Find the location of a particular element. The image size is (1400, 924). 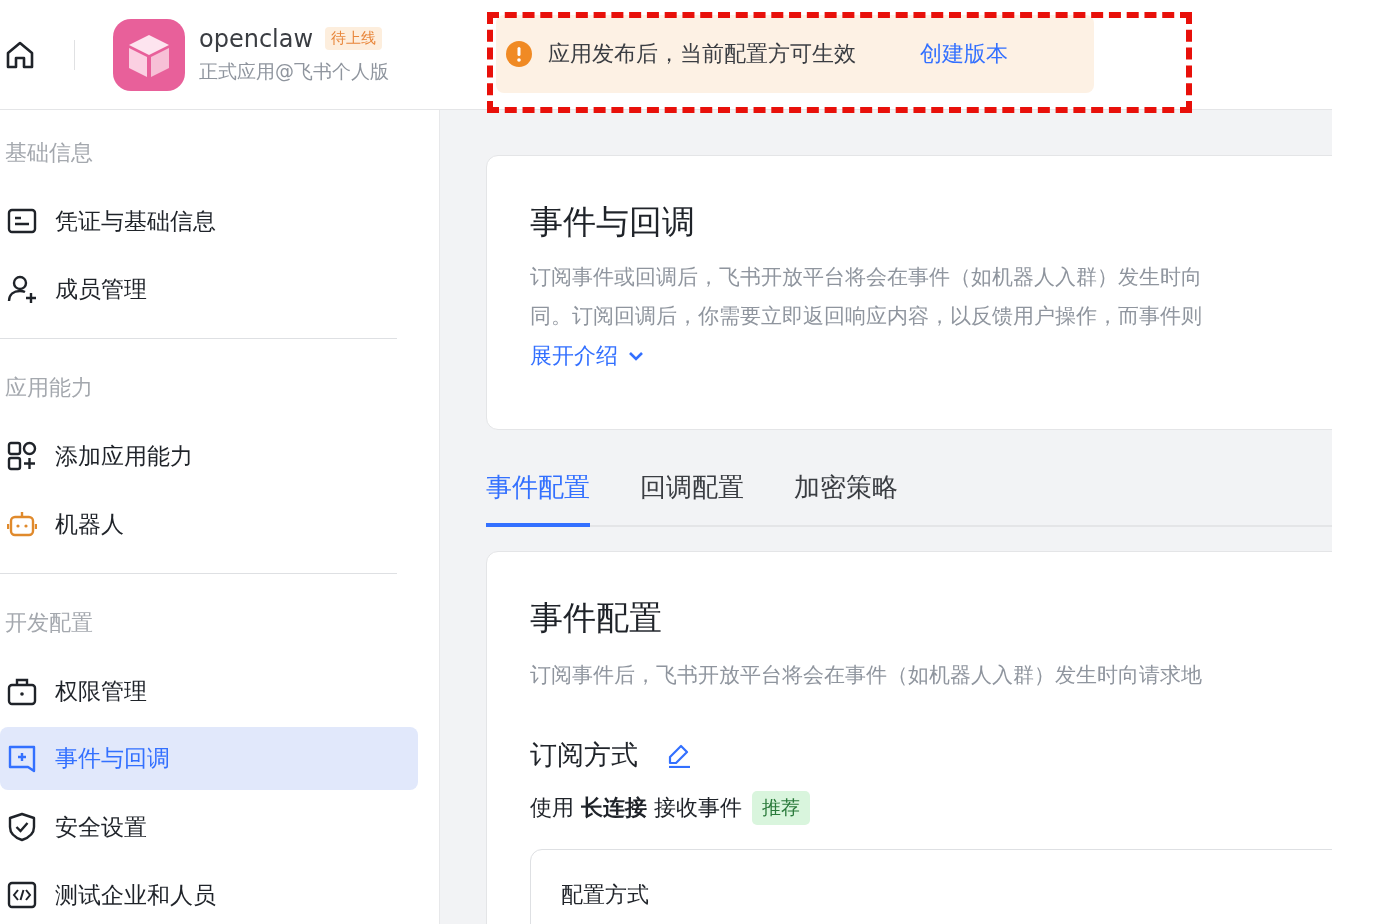

code-icon is located at coordinates (22, 895).